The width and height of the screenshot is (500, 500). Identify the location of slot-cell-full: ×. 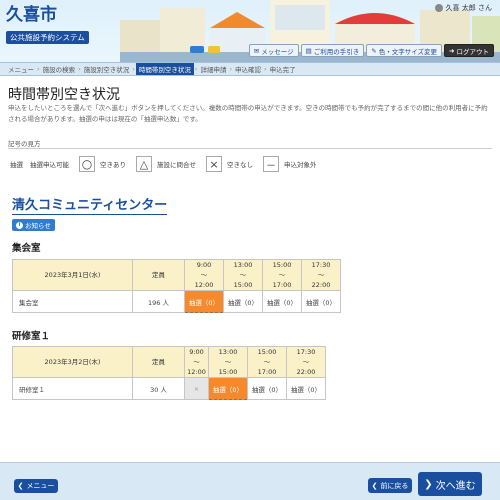
(196, 388).